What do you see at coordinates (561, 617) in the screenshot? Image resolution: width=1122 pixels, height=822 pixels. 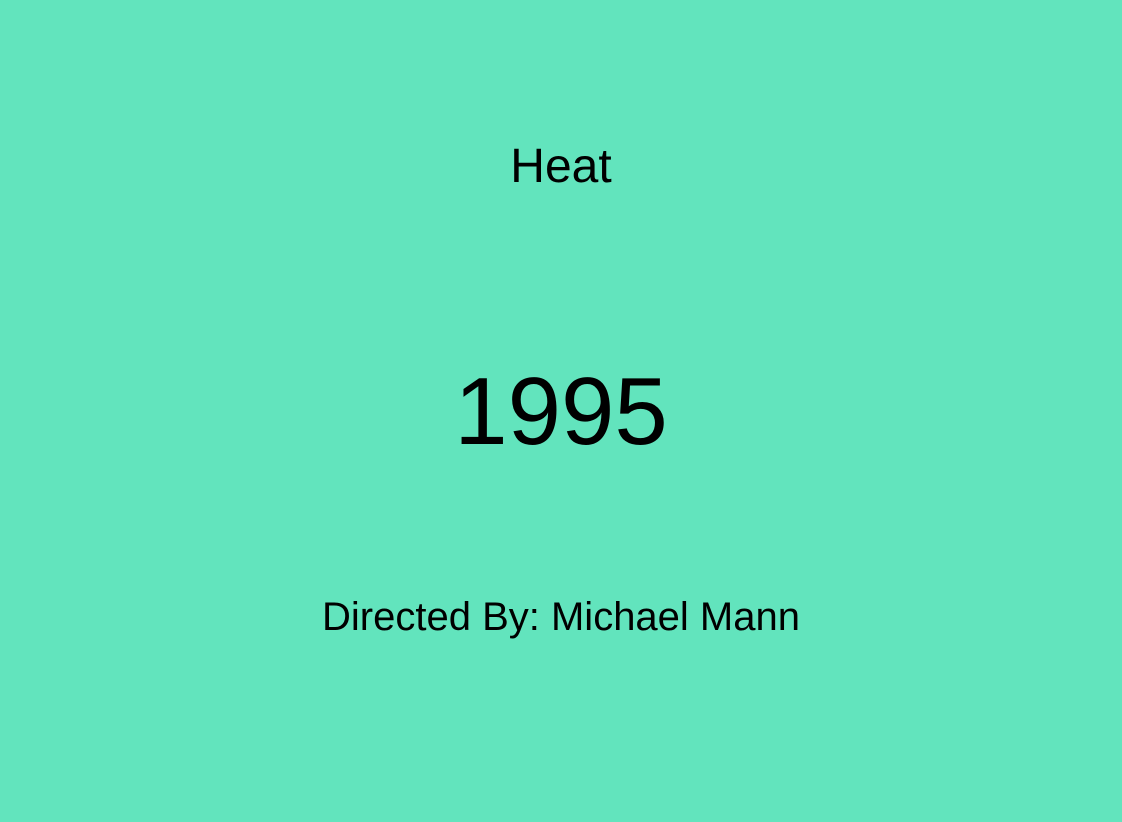 I see `movie-director: Directed By: Michael Mann` at bounding box center [561, 617].